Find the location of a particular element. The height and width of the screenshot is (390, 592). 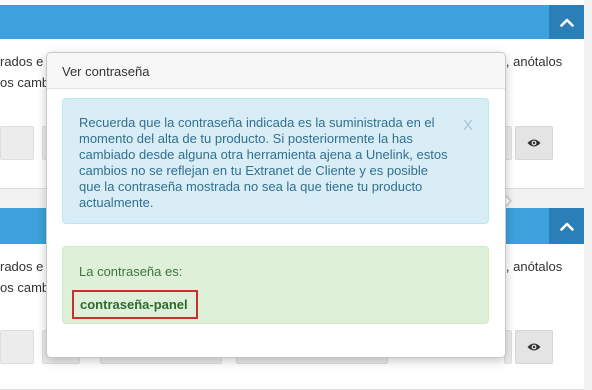

panel-1-text-2: os camb is located at coordinates (25, 82).